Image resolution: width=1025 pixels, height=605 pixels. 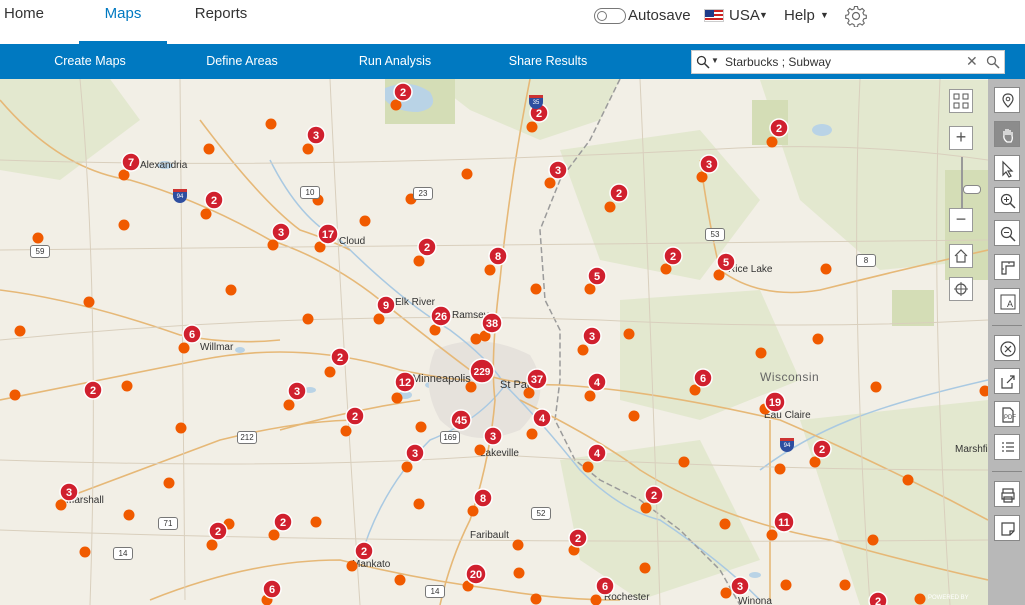 I want to click on search-options-chevron-icon: ▼, so click(x=715, y=60).